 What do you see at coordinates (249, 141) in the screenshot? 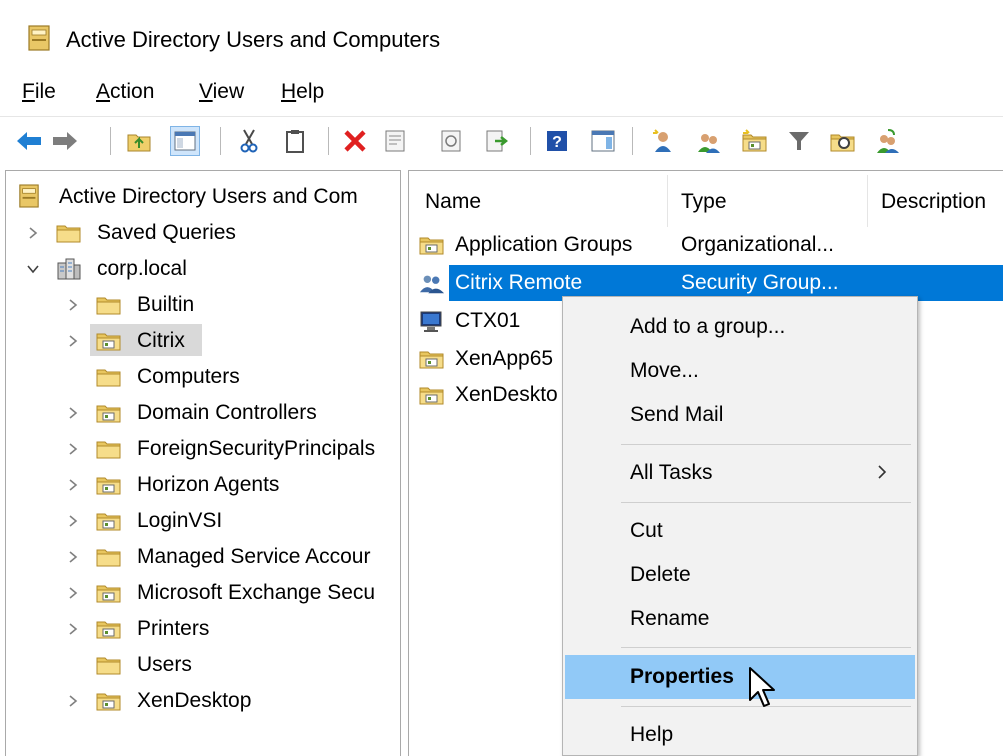
I see `cut-button` at bounding box center [249, 141].